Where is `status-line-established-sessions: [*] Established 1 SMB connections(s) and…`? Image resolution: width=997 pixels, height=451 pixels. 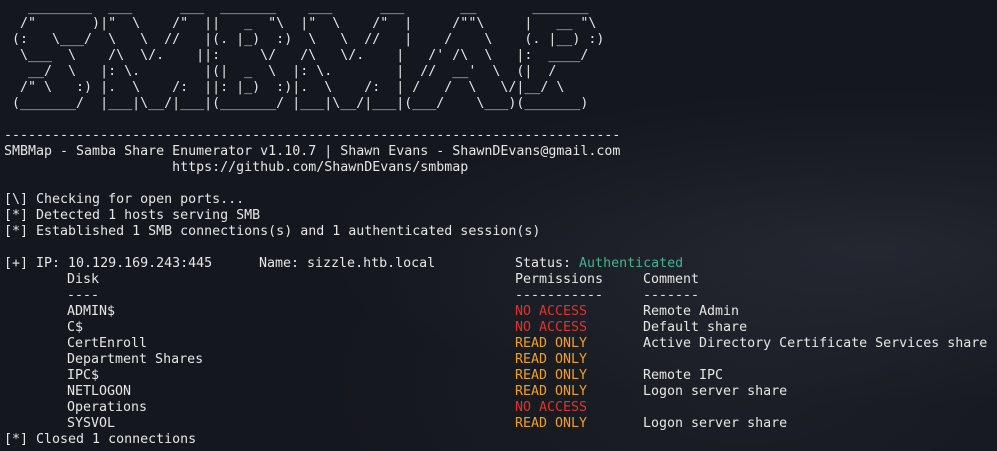
status-line-established-sessions: [*] Established 1 SMB connections(s) and… is located at coordinates (272, 231).